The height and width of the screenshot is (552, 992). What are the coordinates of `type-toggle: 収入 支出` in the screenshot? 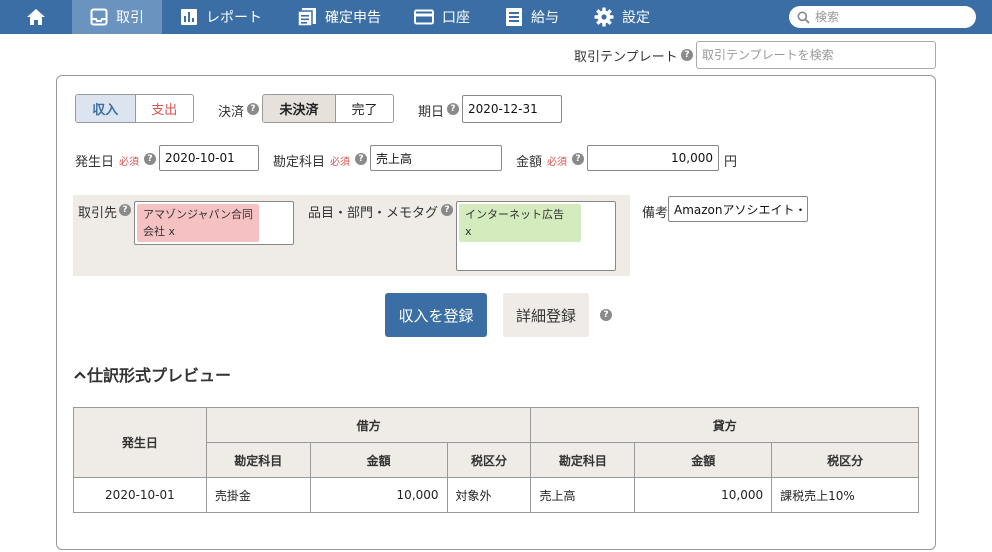 It's located at (134, 108).